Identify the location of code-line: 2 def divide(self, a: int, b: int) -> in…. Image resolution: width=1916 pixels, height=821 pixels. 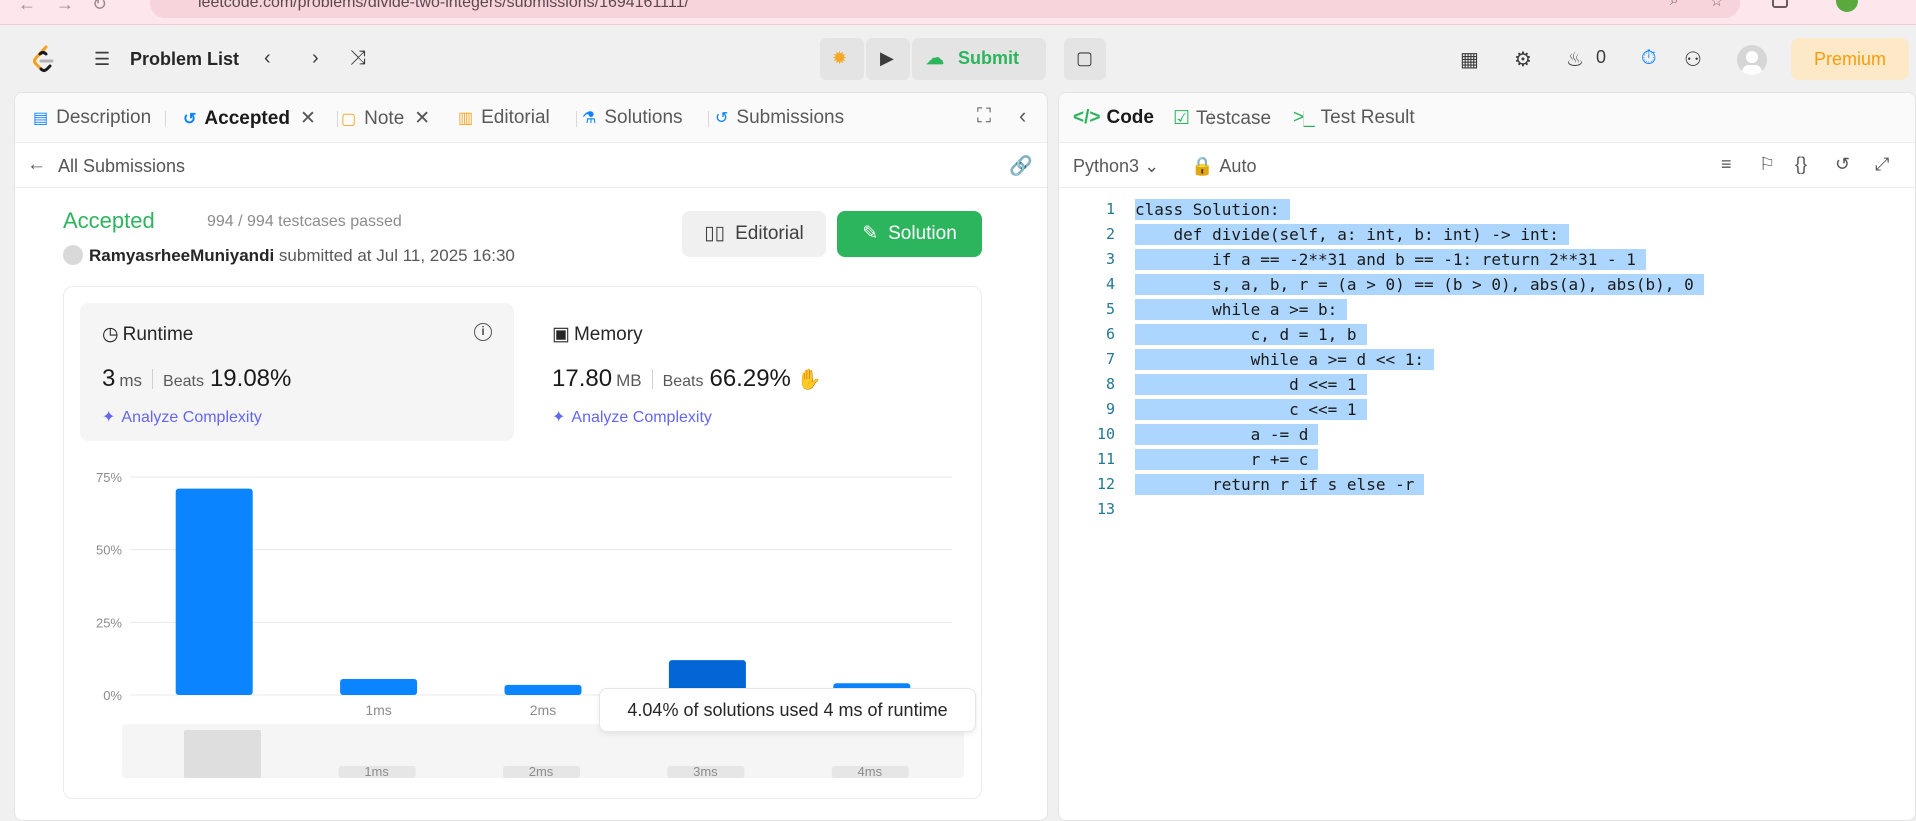
(1487, 234).